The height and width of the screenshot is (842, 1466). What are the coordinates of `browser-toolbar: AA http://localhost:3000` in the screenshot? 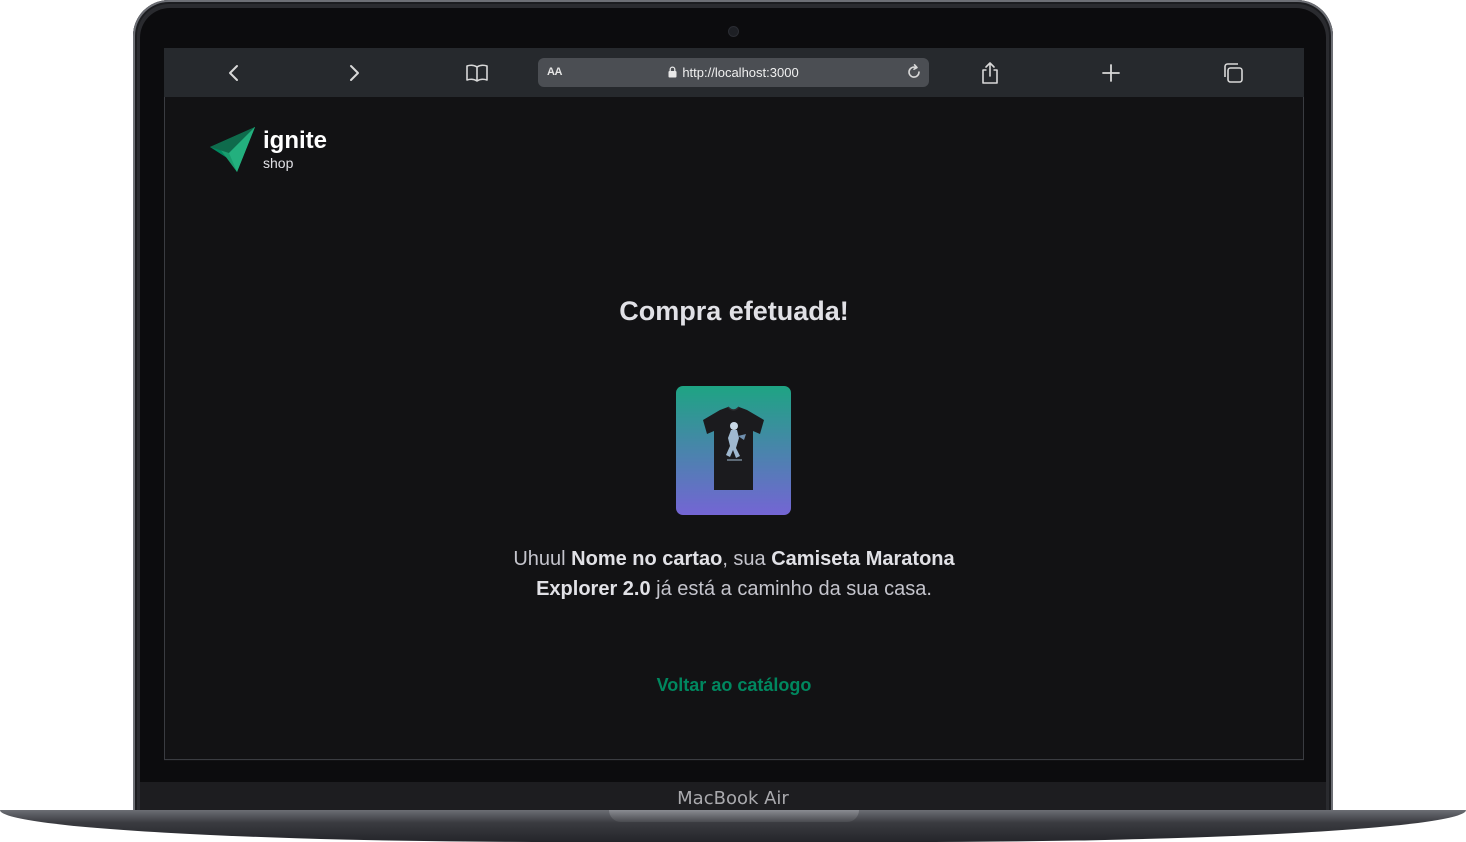 It's located at (734, 72).